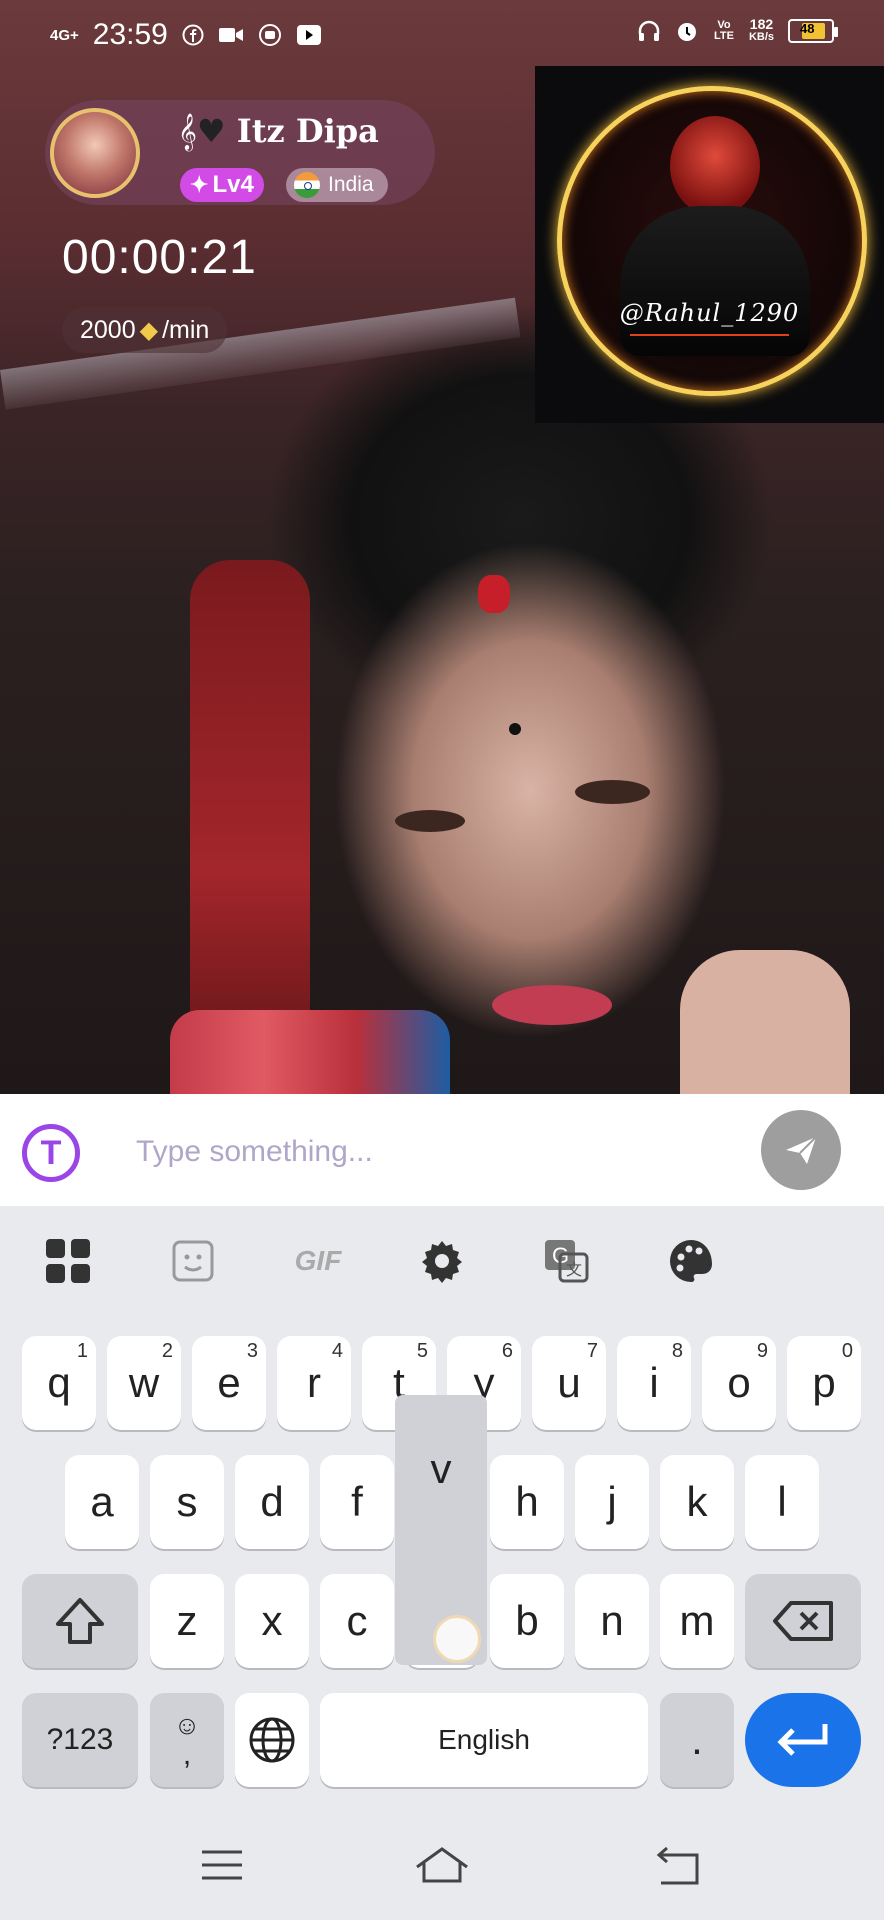 The image size is (884, 1920). I want to click on video-camera-icon, so click(231, 35).